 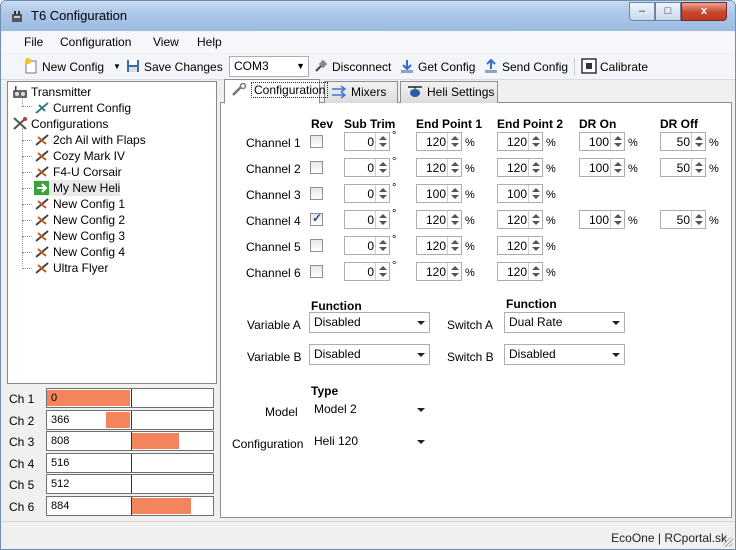 What do you see at coordinates (369, 441) in the screenshot?
I see `configuration-select: Heli 120` at bounding box center [369, 441].